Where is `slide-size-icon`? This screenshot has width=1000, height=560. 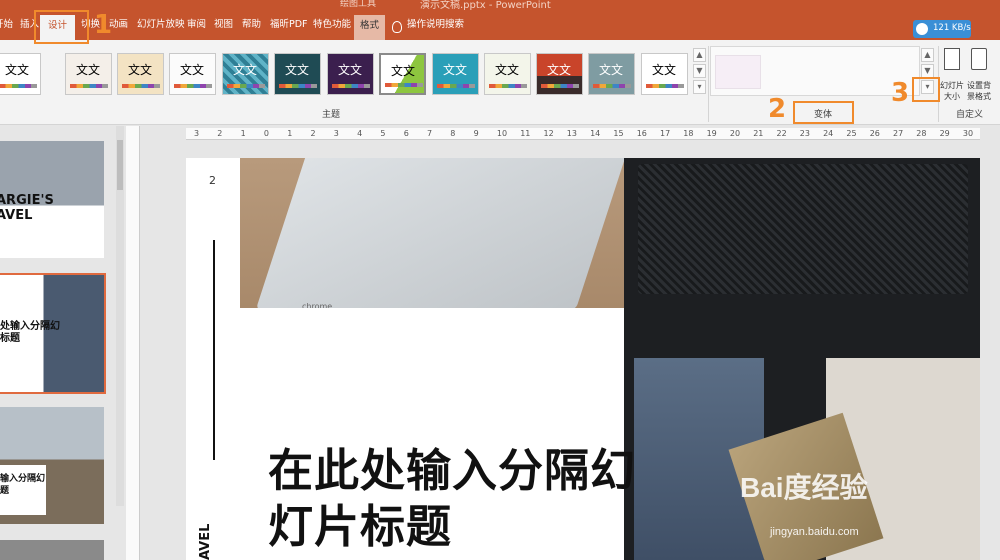
slide-size-icon is located at coordinates (952, 59).